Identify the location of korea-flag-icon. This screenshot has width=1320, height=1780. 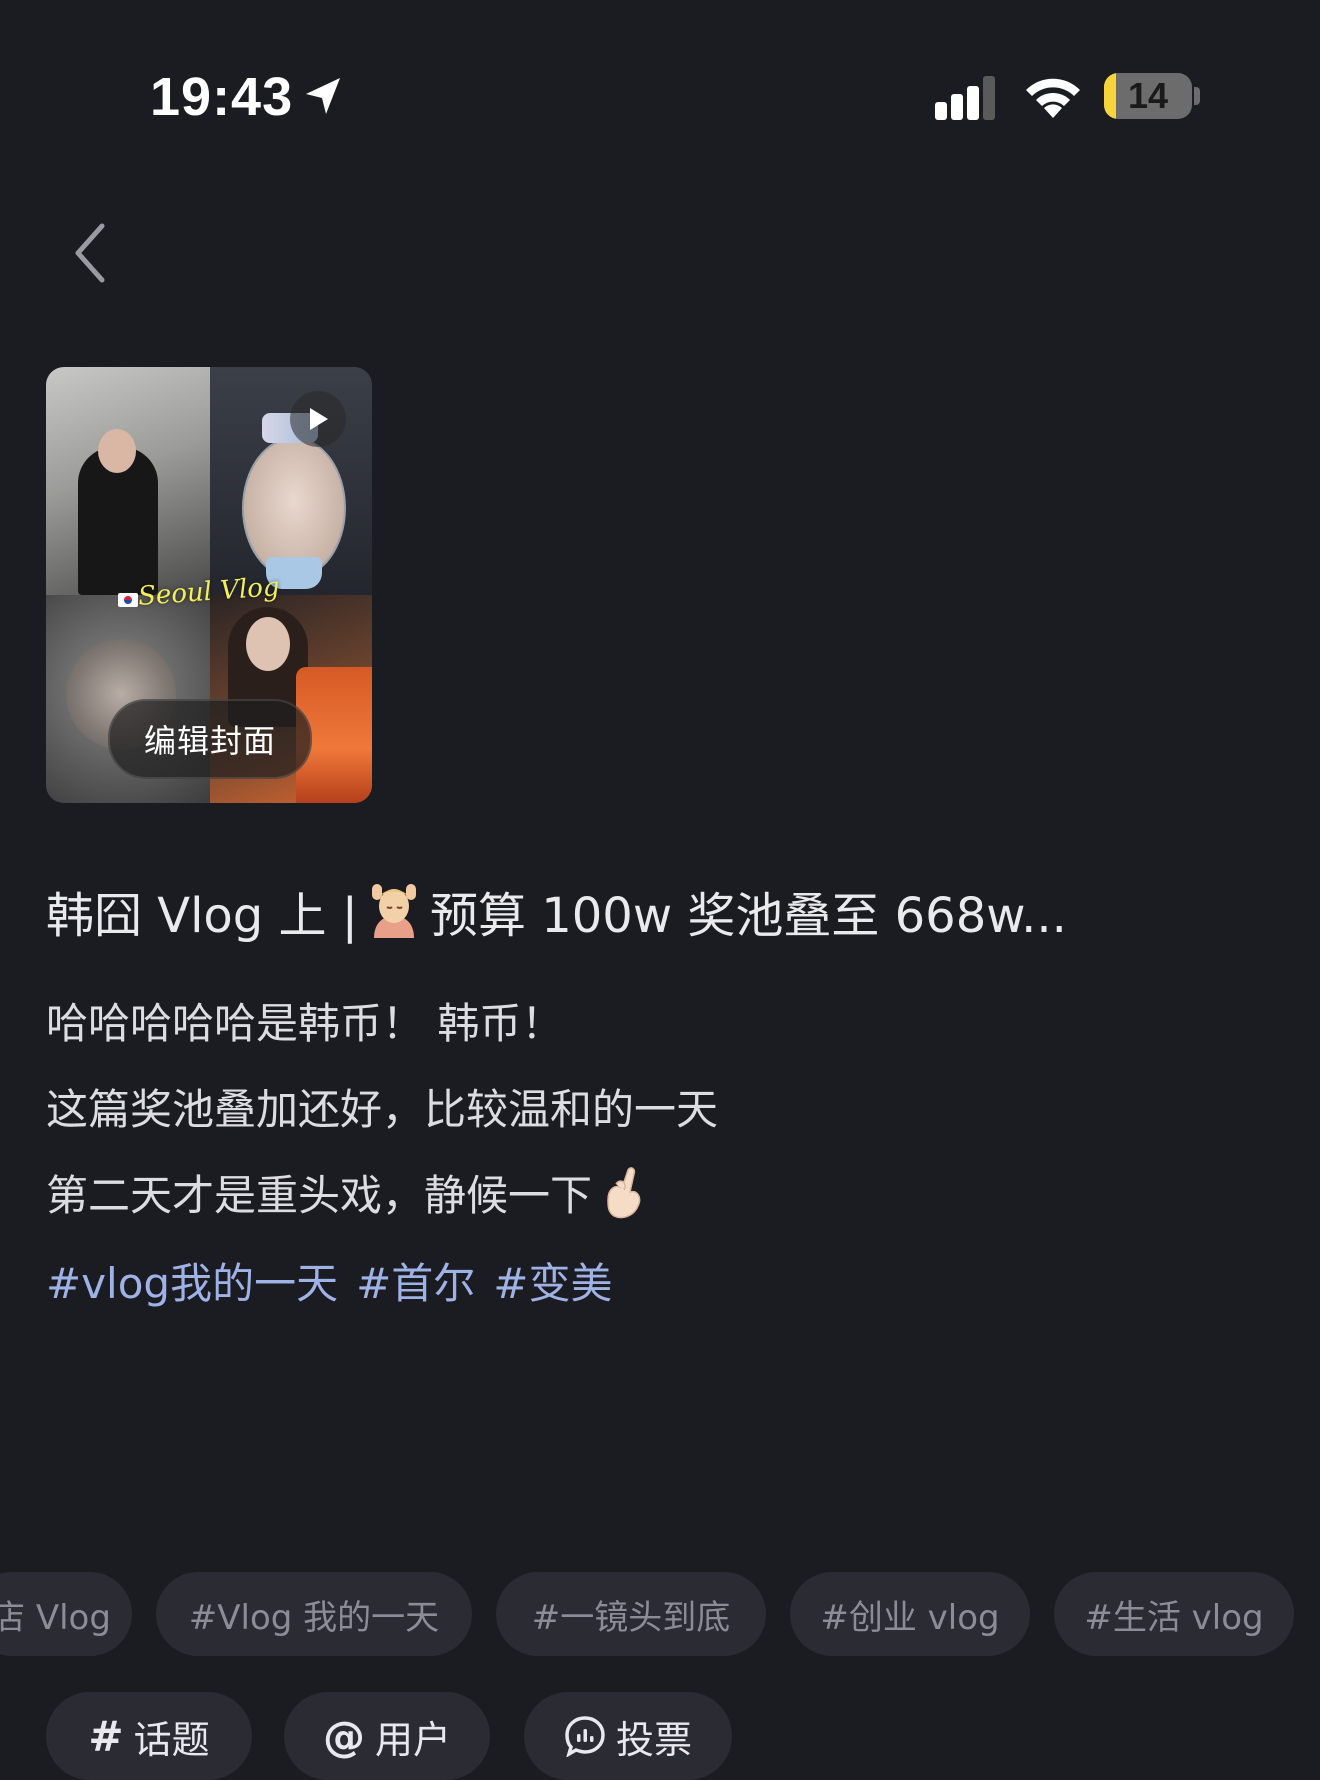
(128, 600).